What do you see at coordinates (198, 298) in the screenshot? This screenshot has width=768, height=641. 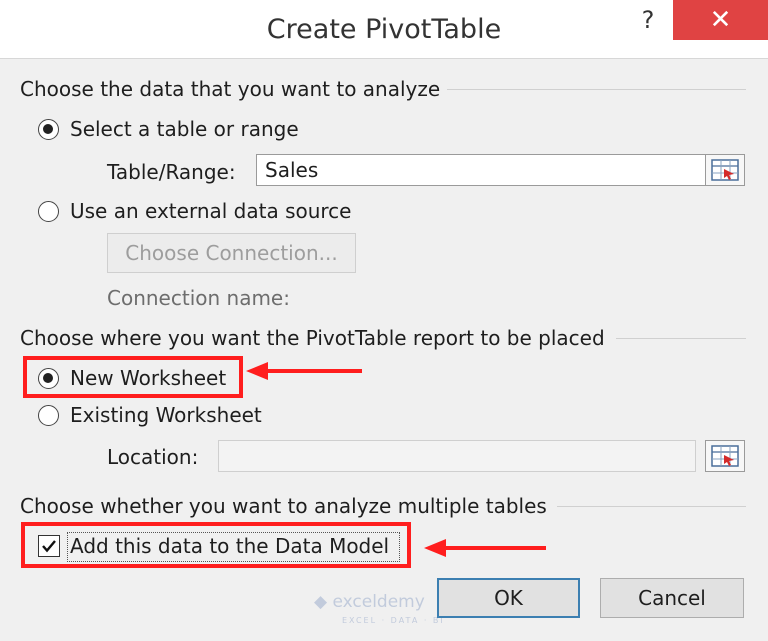 I see `connection-name-label: Connection name:` at bounding box center [198, 298].